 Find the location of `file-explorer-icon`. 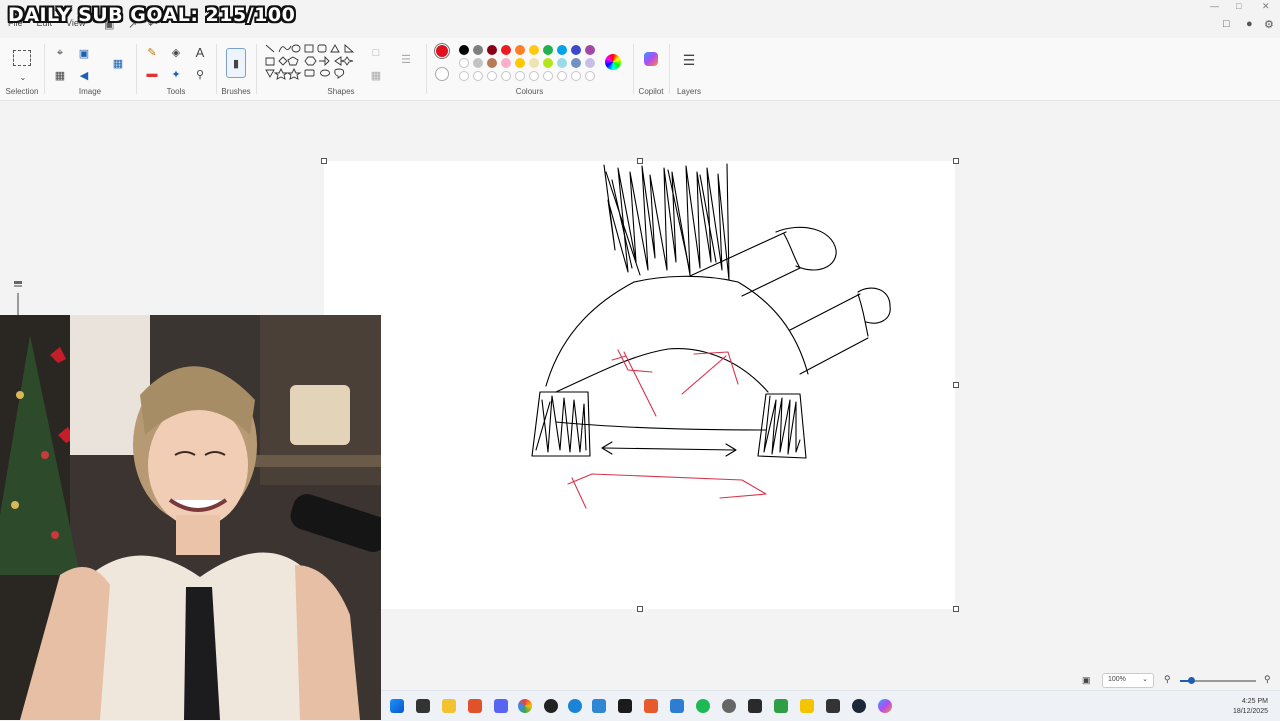

file-explorer-icon is located at coordinates (449, 706).